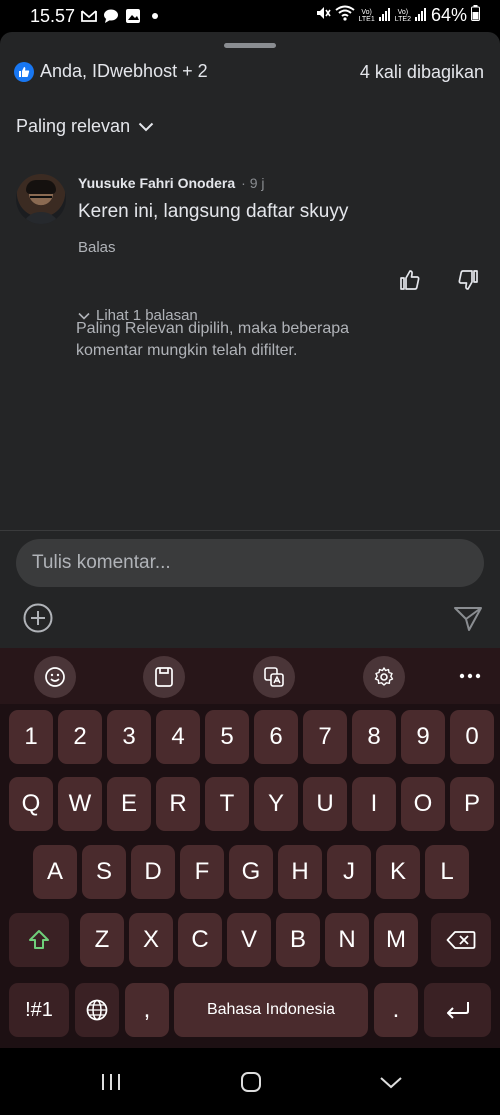 This screenshot has height=1115, width=500. I want to click on battery-icon, so click(475, 15).